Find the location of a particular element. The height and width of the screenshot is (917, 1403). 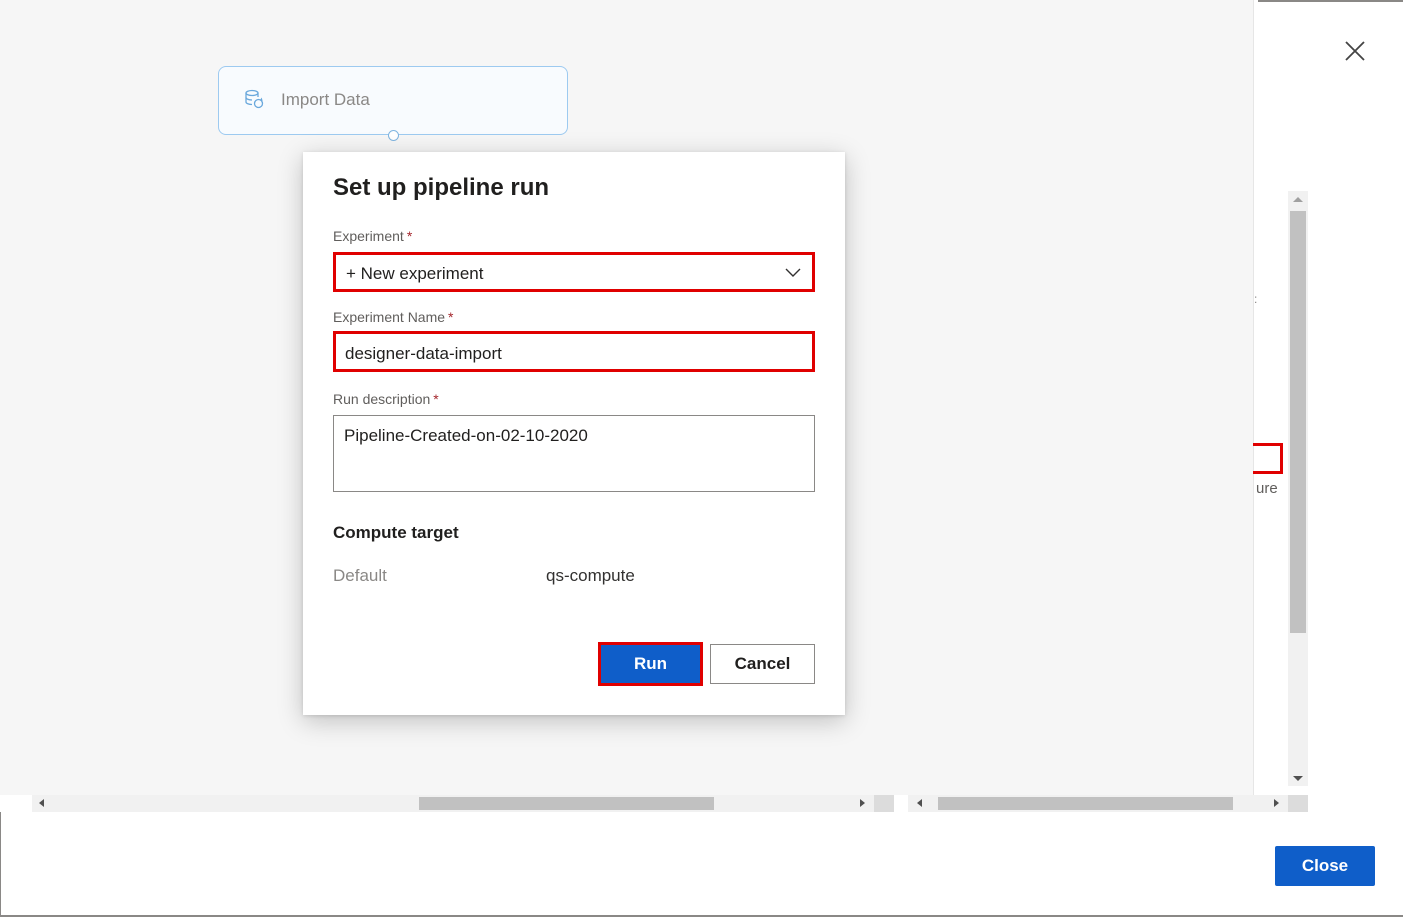

compute-target-heading: Compute target is located at coordinates (396, 532).